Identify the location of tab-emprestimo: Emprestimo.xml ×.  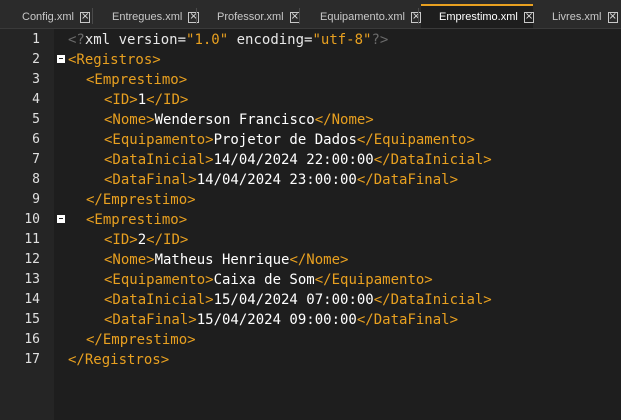
(478, 16).